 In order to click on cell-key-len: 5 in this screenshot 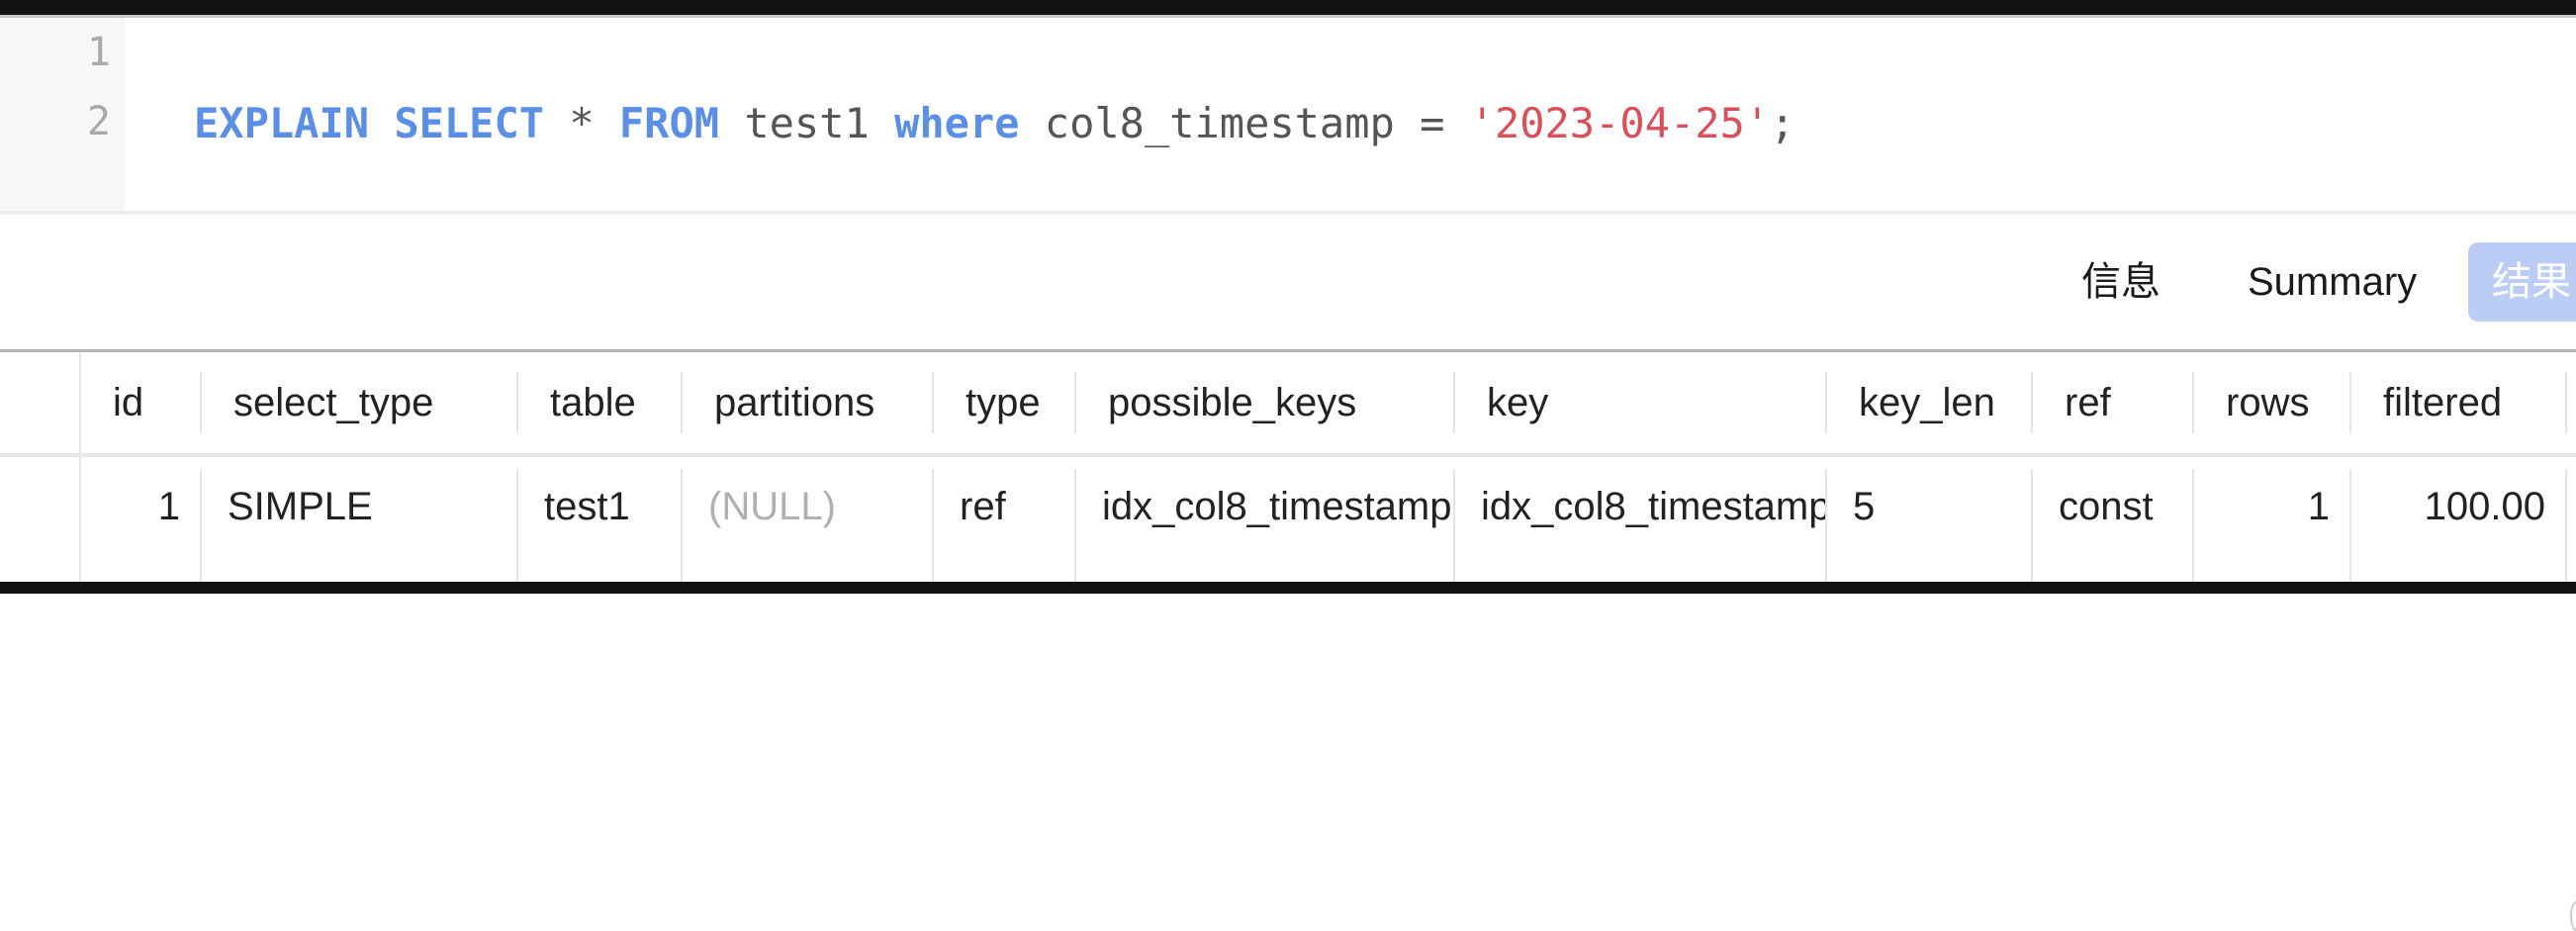, I will do `click(1930, 519)`.